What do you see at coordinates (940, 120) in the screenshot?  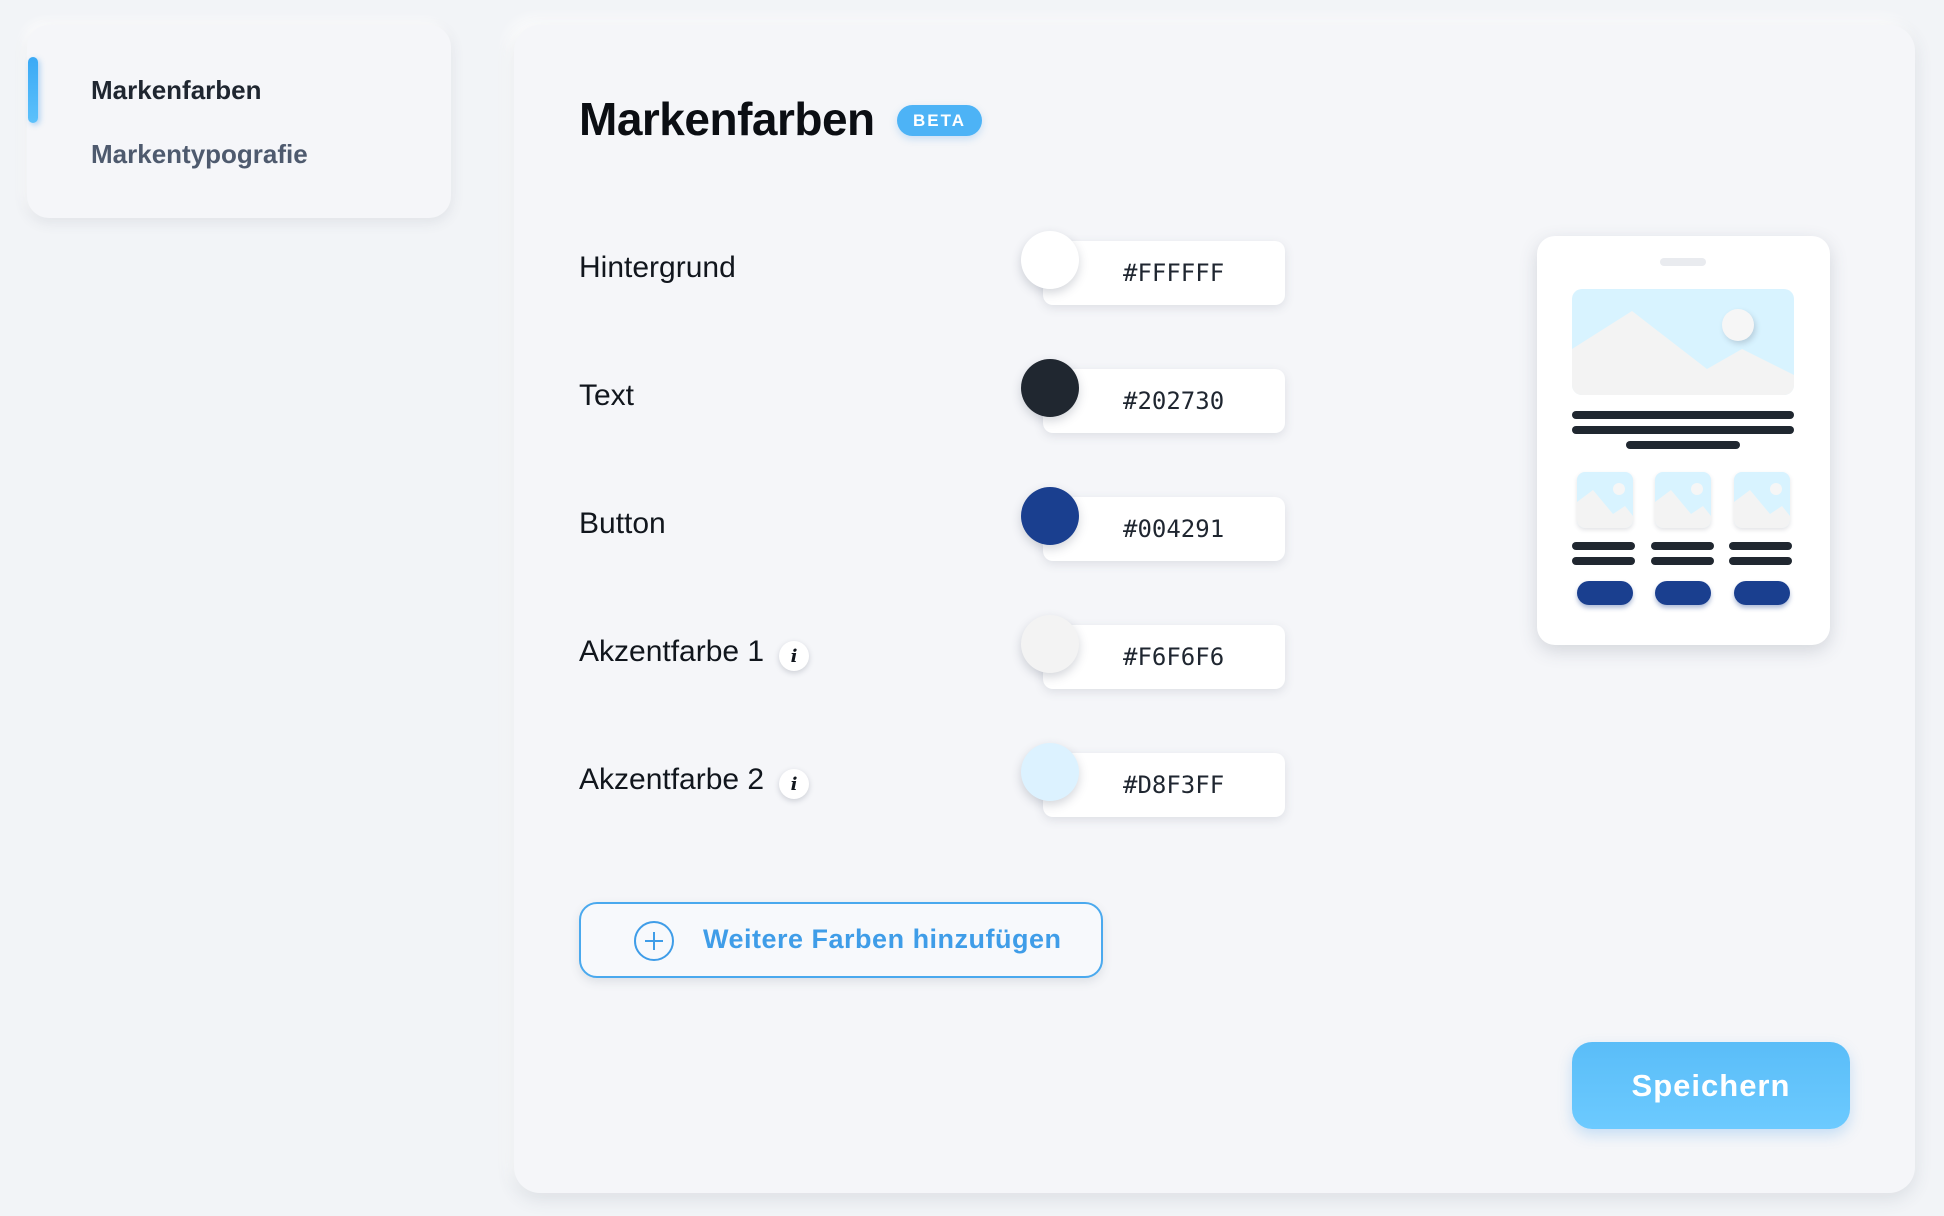 I see `beta-badge: BETA` at bounding box center [940, 120].